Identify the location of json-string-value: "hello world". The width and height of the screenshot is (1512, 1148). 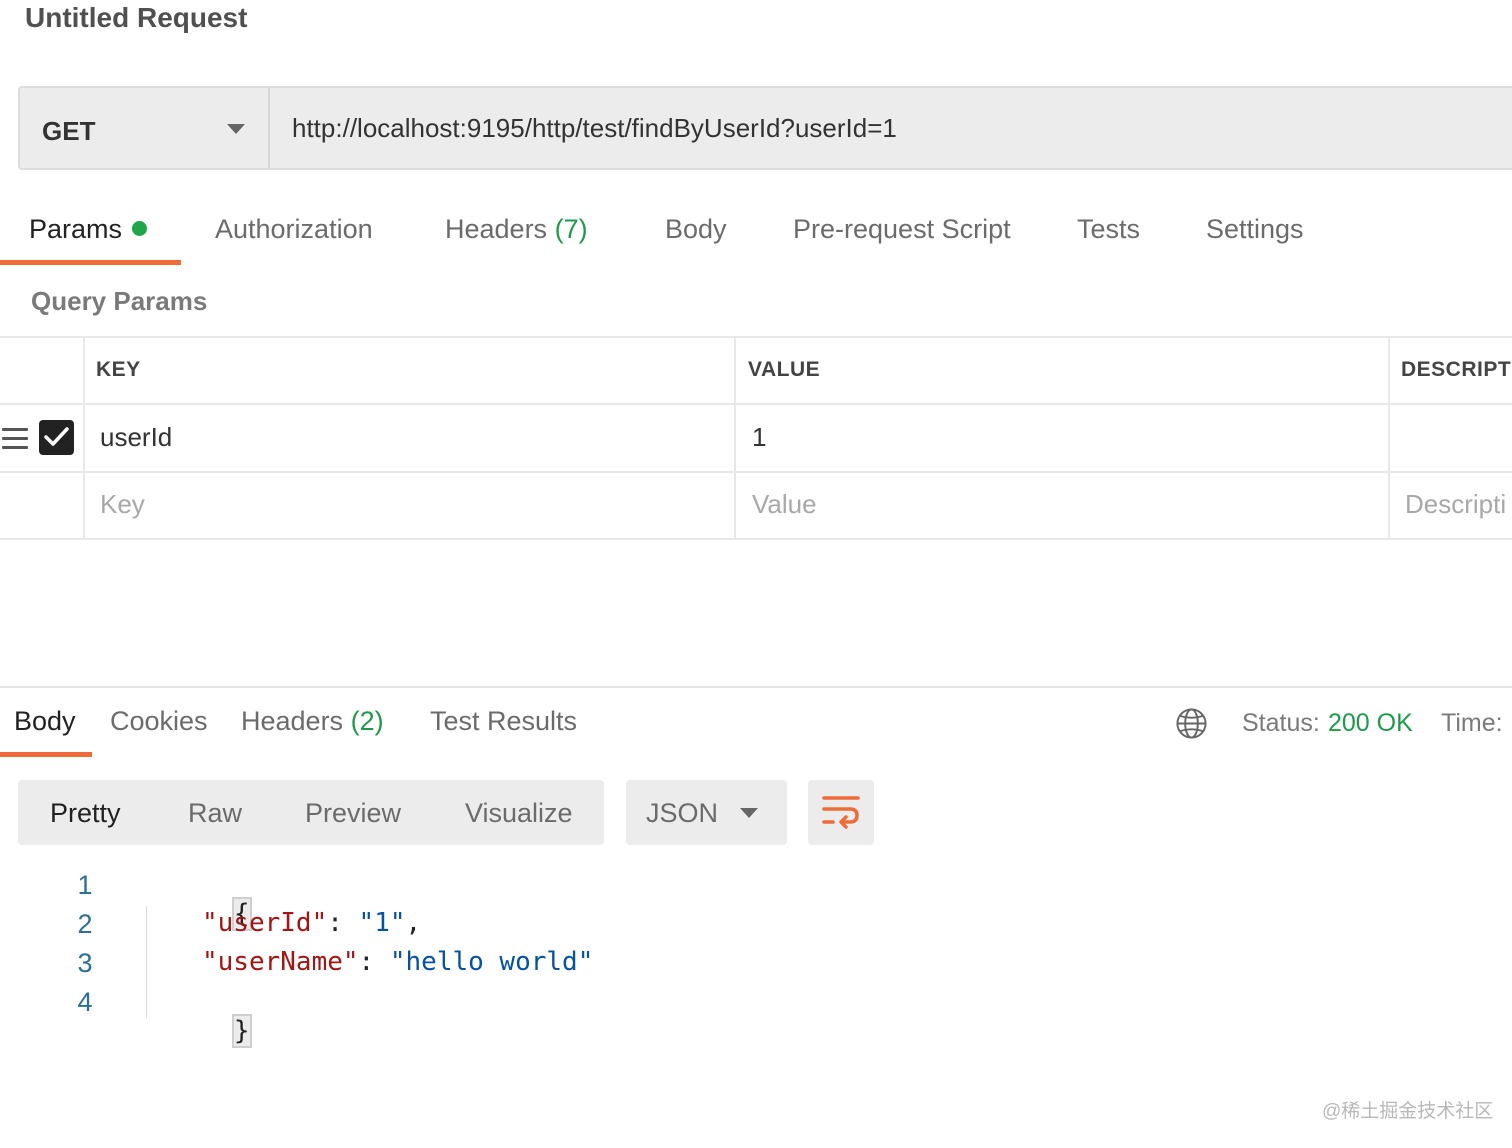
(491, 962).